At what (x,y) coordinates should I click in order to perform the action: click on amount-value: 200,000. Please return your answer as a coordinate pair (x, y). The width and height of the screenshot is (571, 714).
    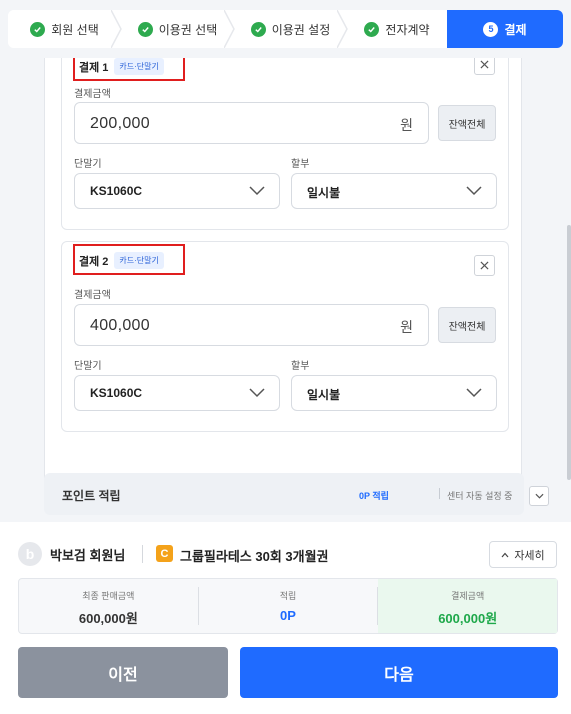
    Looking at the image, I should click on (120, 123).